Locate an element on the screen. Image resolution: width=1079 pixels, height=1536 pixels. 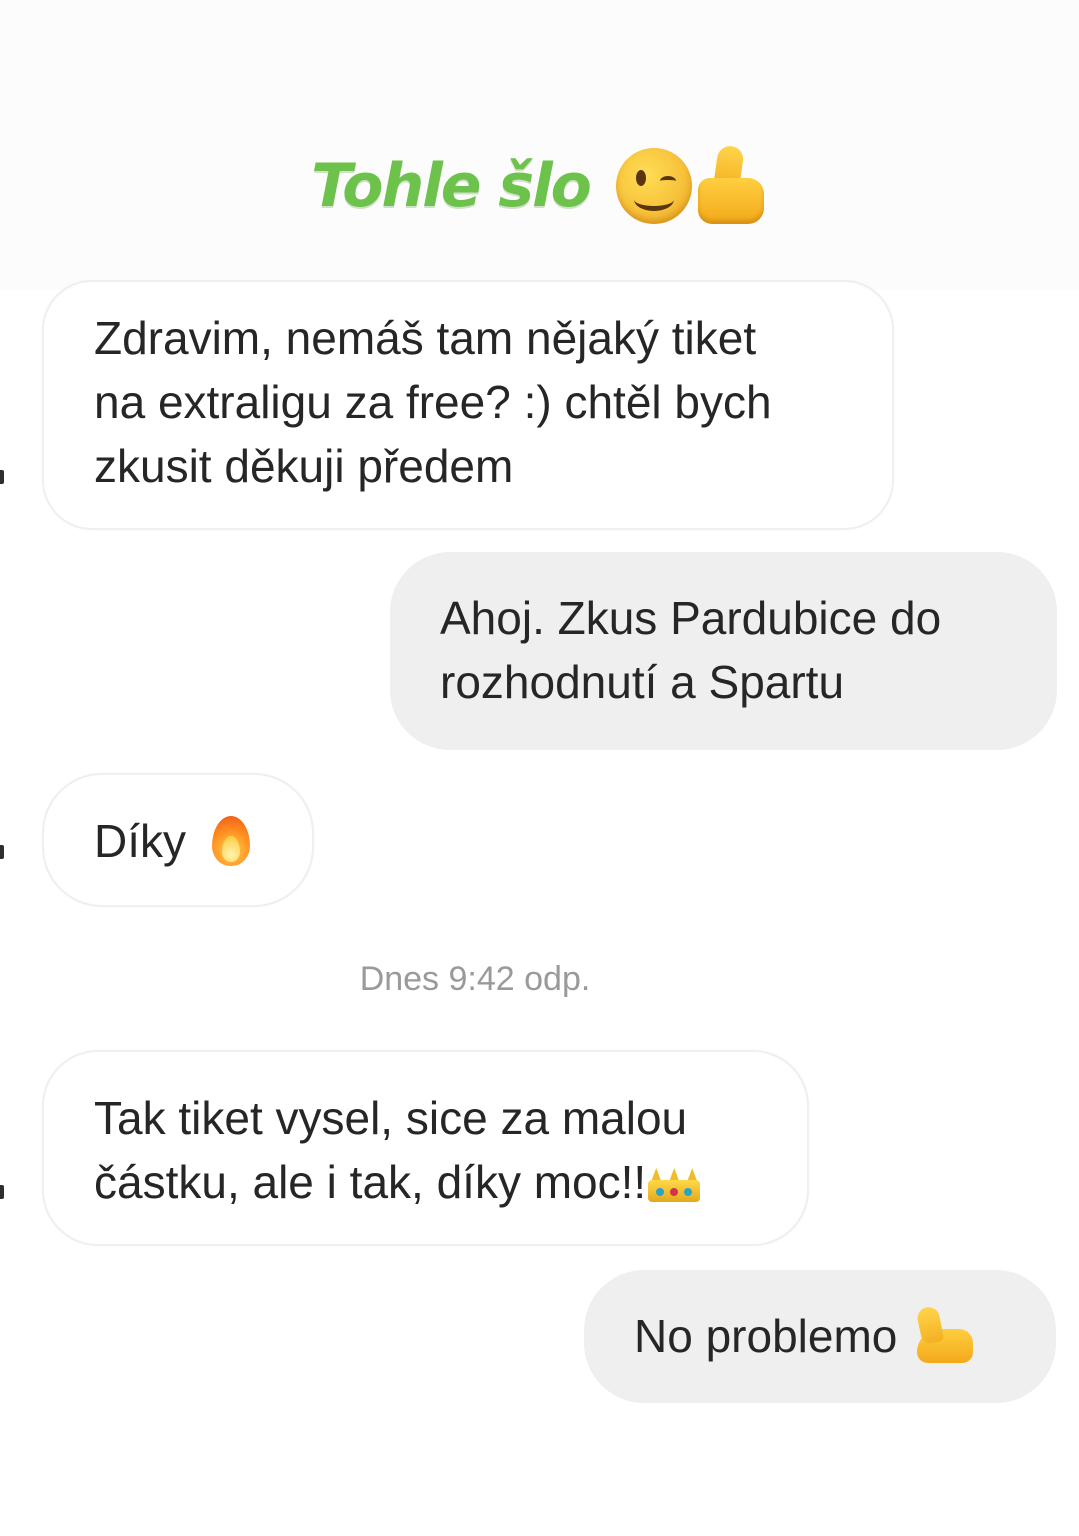
message-row: Díky is located at coordinates (183, 841).